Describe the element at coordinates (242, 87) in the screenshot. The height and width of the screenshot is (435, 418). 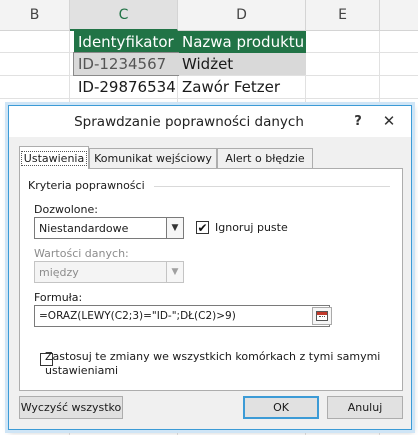
I see `cell-d3: Zawór Fetzer` at that location.